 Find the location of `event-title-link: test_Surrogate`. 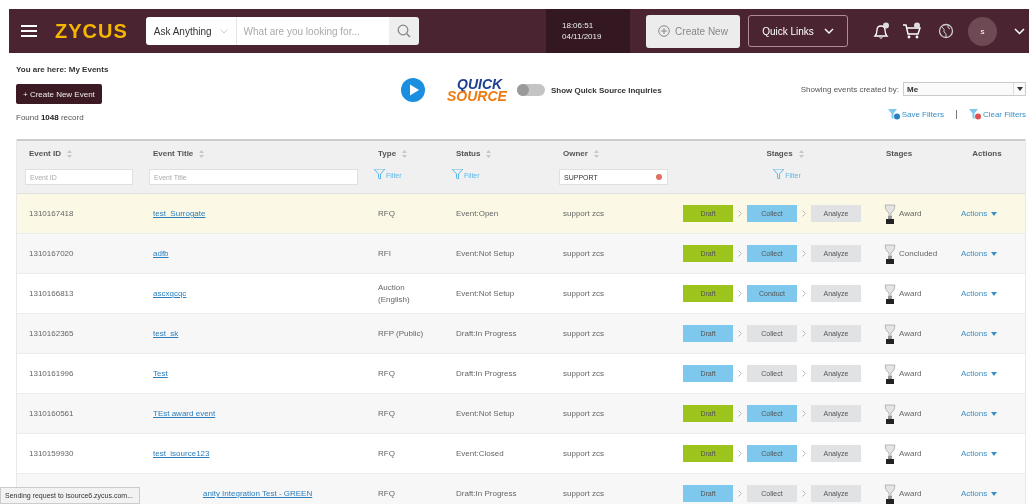

event-title-link: test_Surrogate is located at coordinates (179, 213).